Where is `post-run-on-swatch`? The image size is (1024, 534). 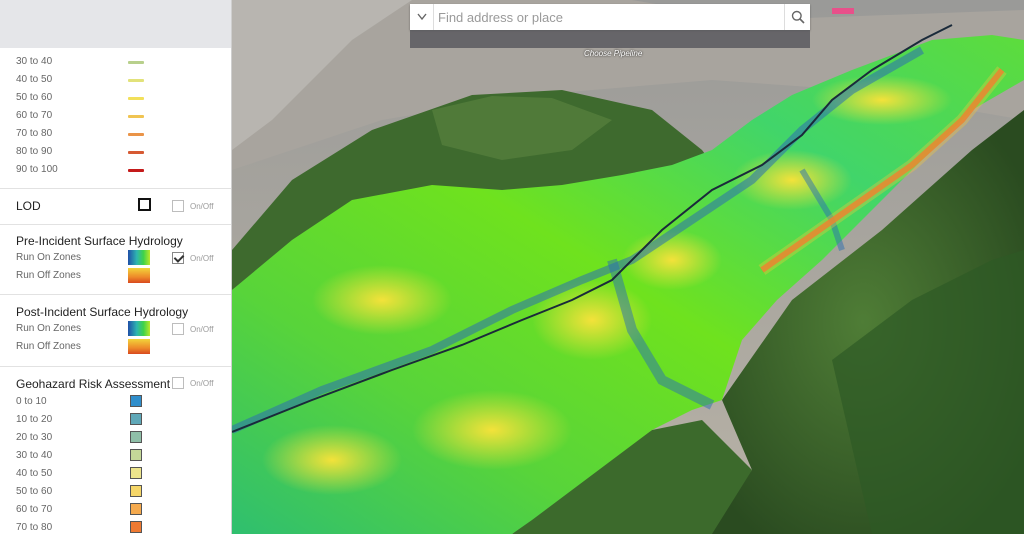 post-run-on-swatch is located at coordinates (139, 328).